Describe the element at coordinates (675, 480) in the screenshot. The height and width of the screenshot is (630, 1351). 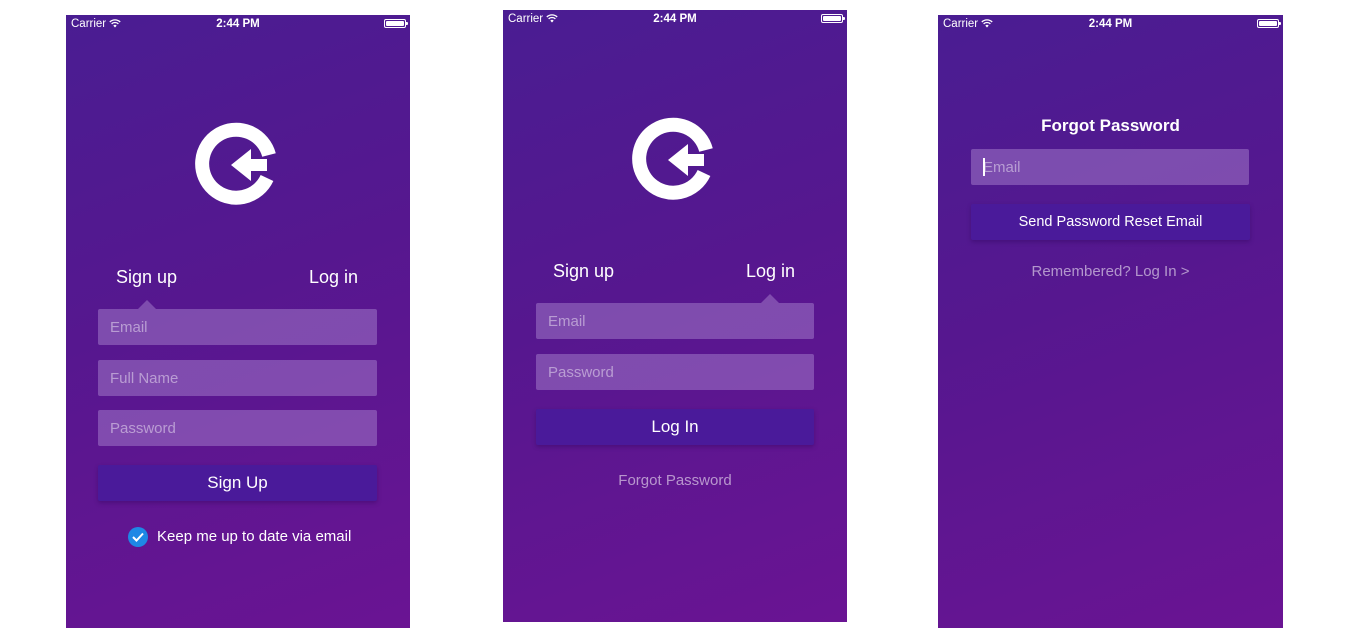
I see `forgot-password-link: Forgot Password` at that location.